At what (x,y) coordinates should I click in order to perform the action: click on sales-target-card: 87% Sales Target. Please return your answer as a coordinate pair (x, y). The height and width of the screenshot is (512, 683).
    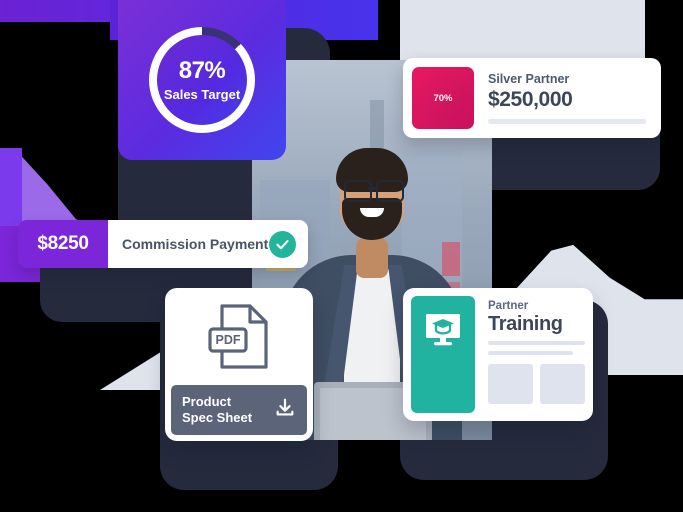
    Looking at the image, I should click on (202, 80).